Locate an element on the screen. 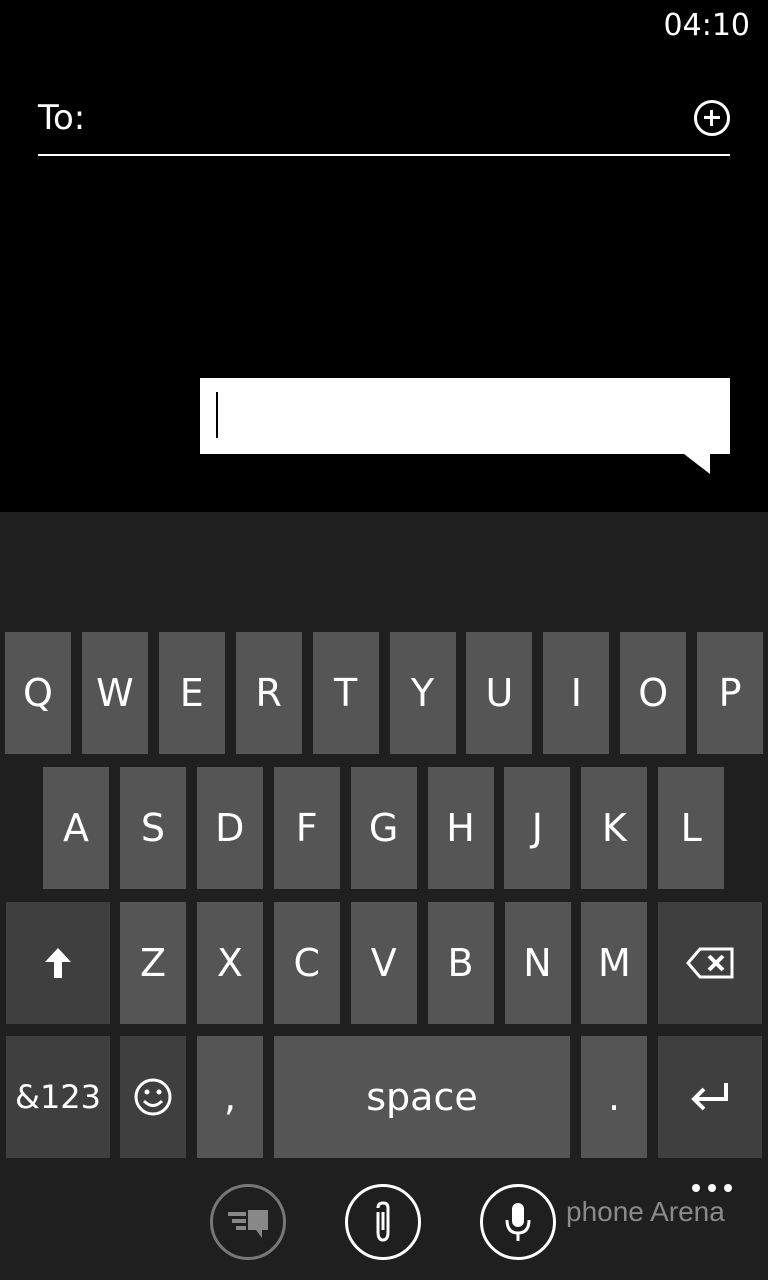 This screenshot has height=1280, width=768. key-j: J is located at coordinates (537, 828).